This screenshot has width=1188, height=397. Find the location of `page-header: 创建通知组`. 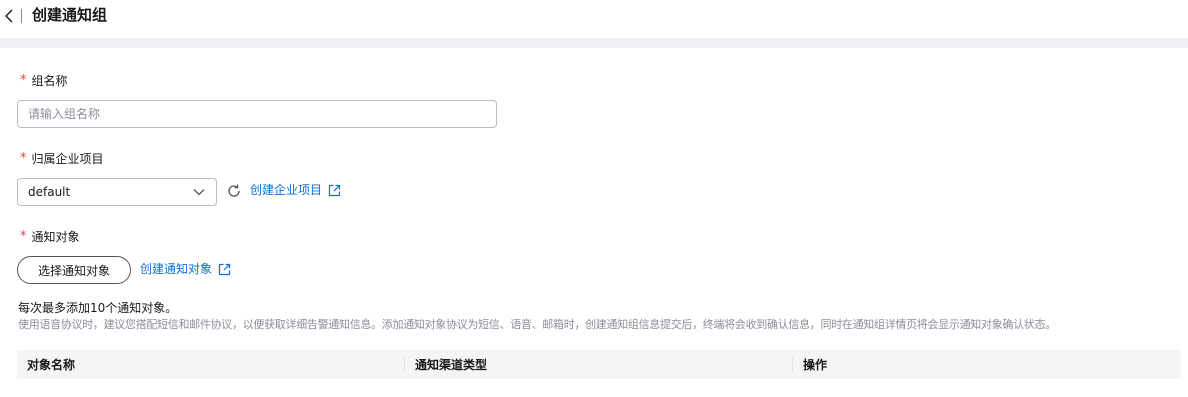

page-header: 创建通知组 is located at coordinates (594, 16).